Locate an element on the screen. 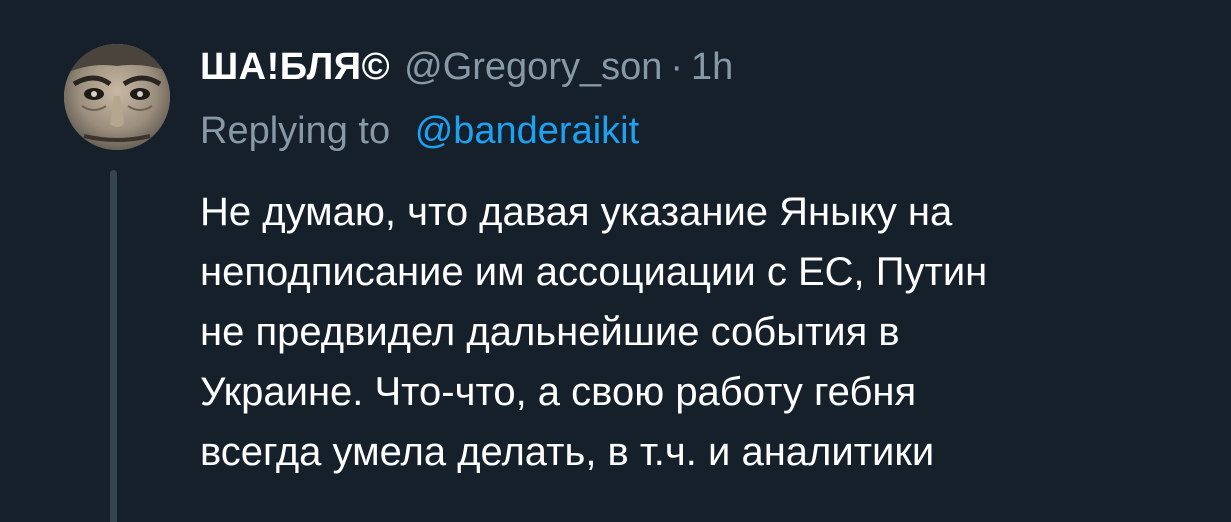  replying-handle-link: @banderaikit is located at coordinates (527, 131).